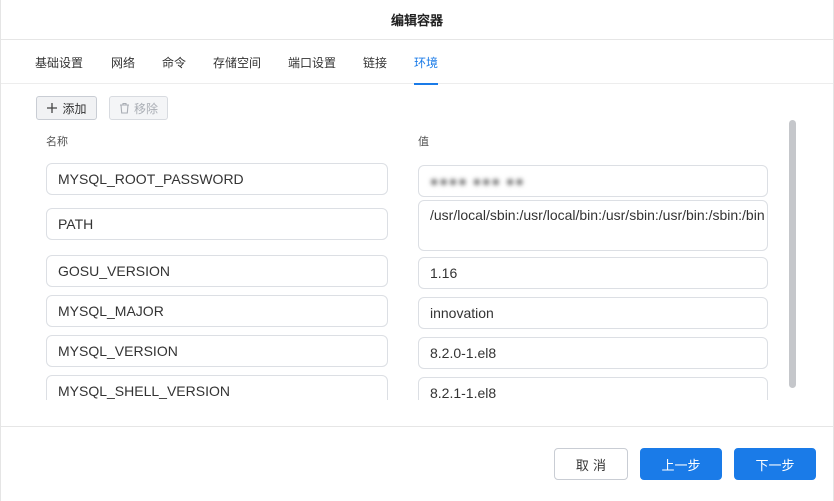  I want to click on add-button: 添加, so click(66, 108).